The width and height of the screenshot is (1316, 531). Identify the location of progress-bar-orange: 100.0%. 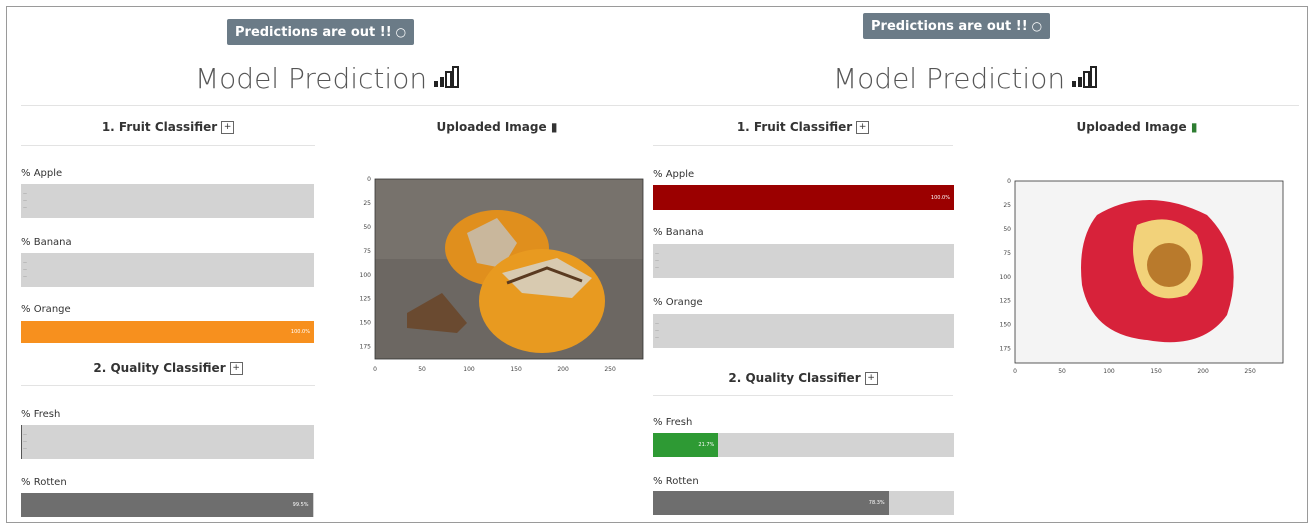
(167, 332).